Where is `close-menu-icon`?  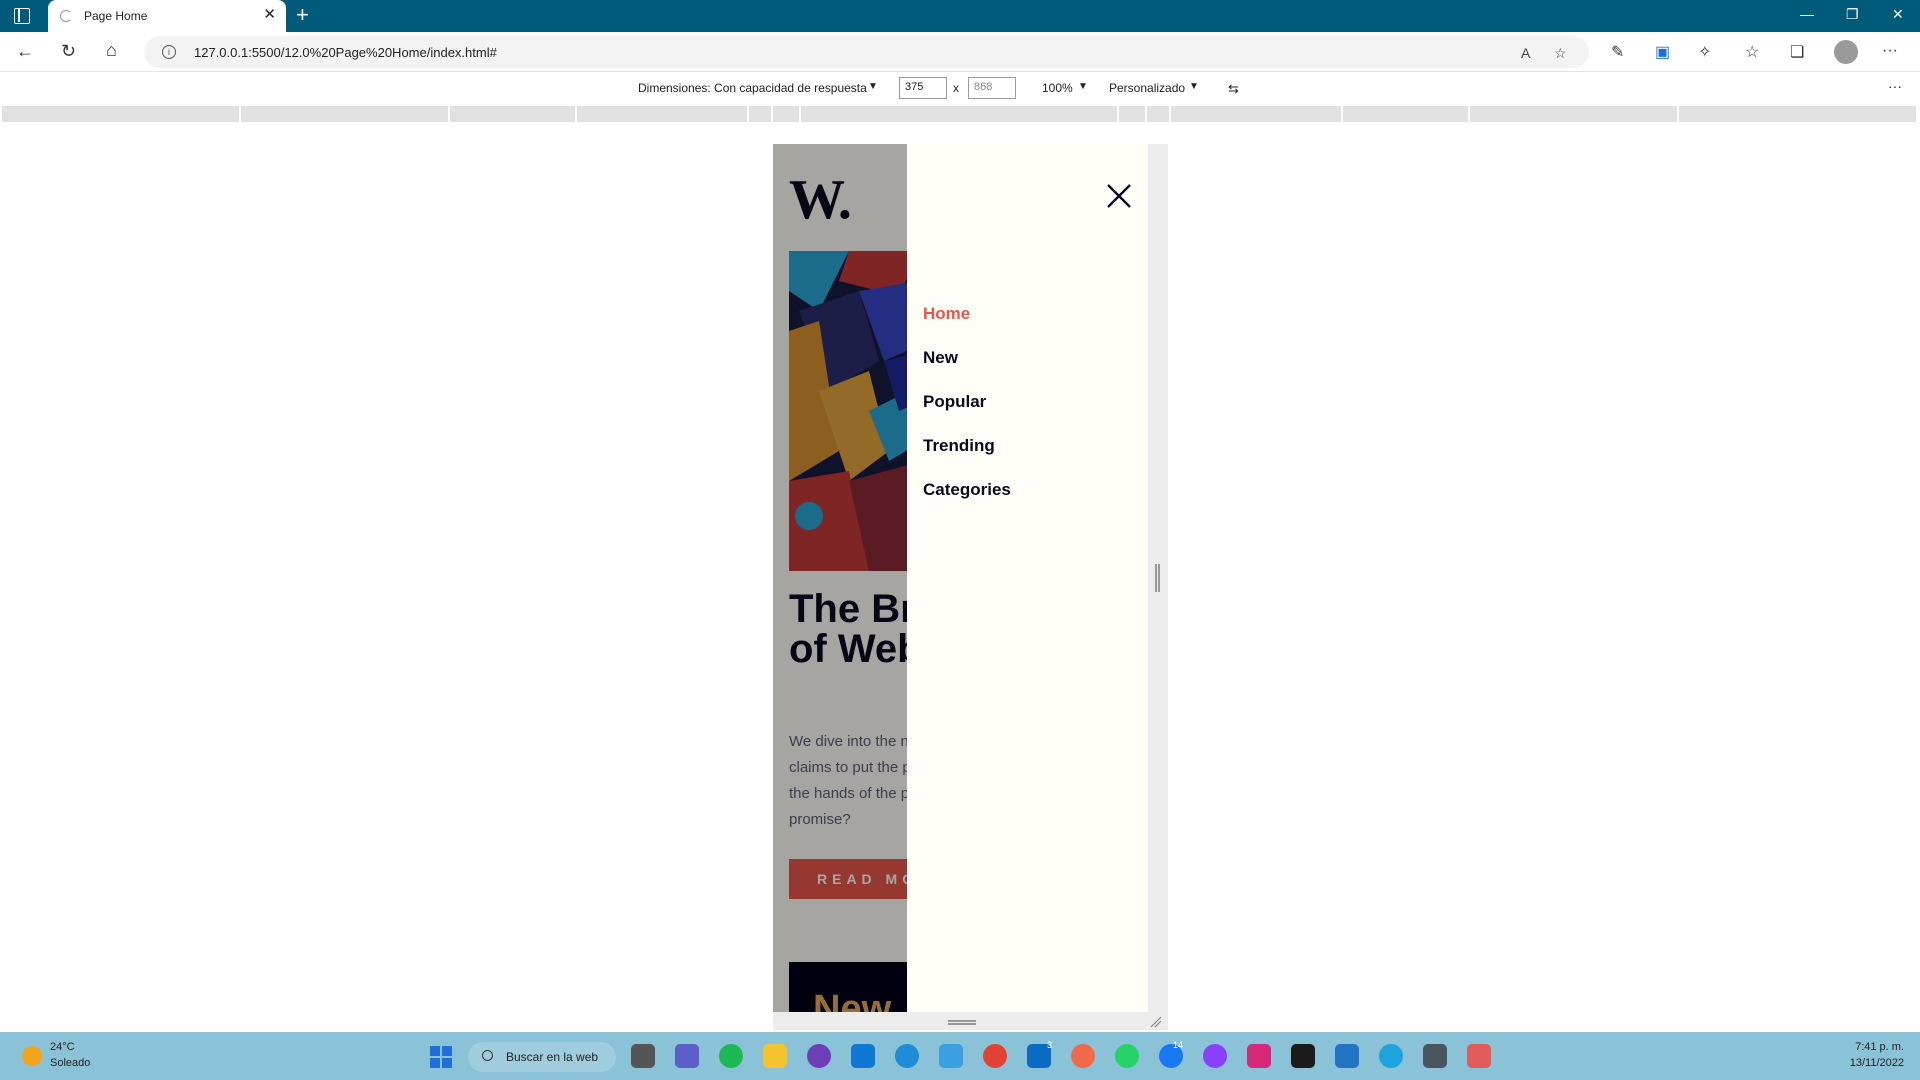 close-menu-icon is located at coordinates (1119, 196).